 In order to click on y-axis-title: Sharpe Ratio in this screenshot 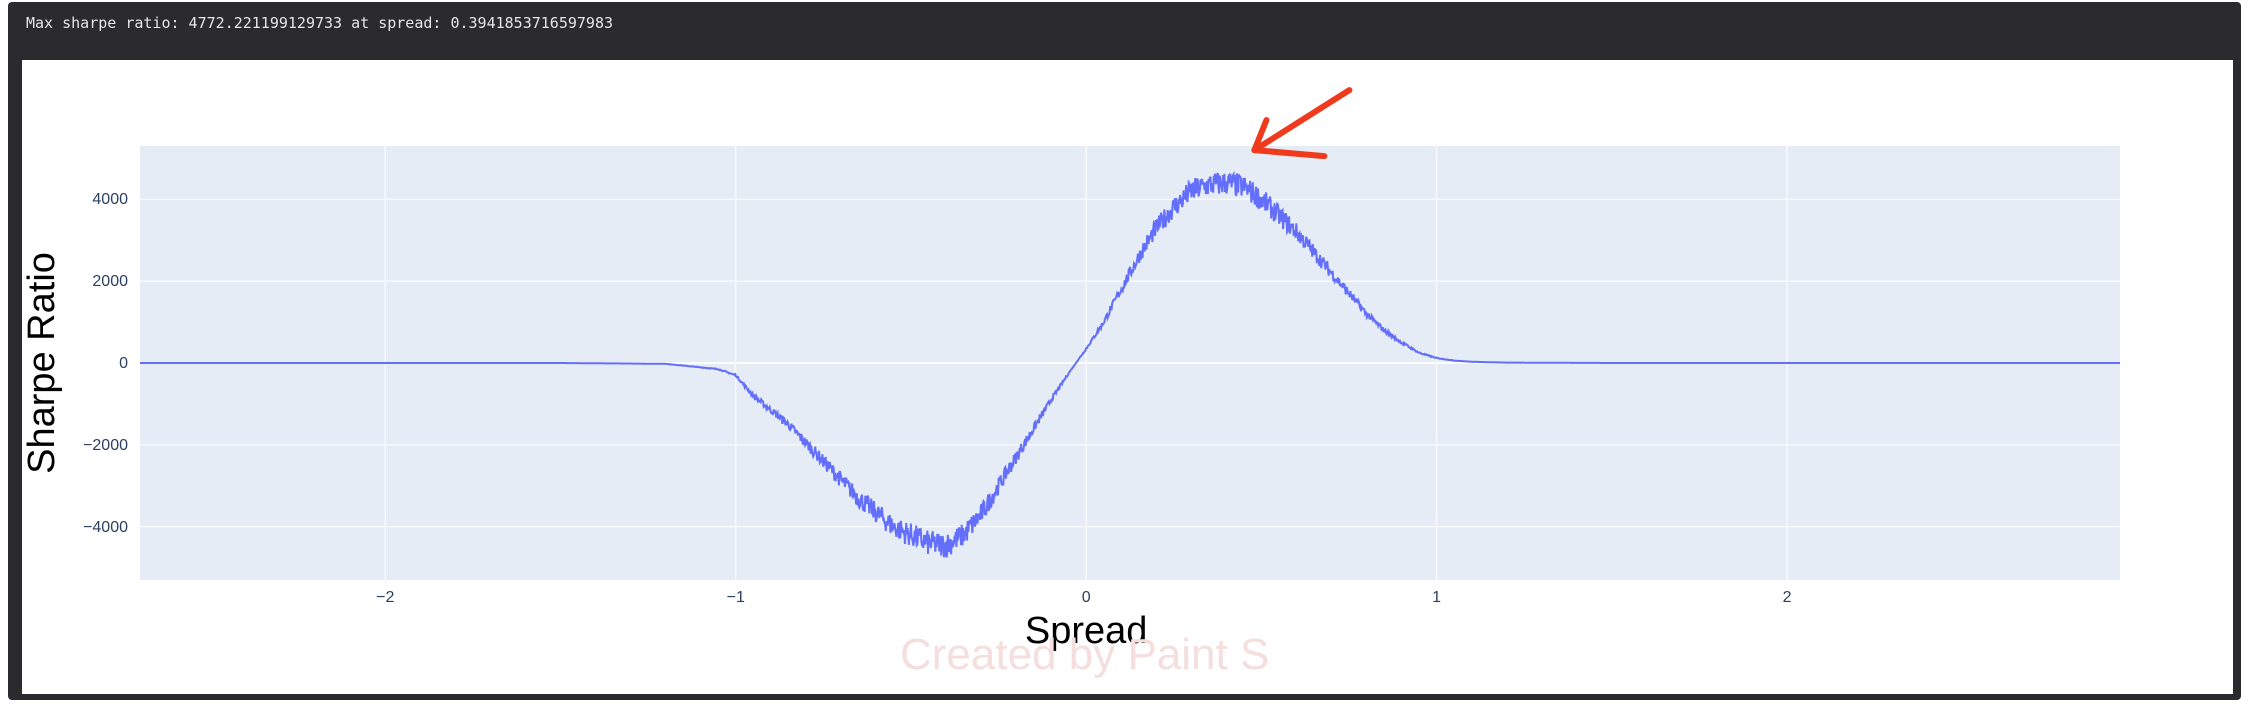, I will do `click(42, 363)`.